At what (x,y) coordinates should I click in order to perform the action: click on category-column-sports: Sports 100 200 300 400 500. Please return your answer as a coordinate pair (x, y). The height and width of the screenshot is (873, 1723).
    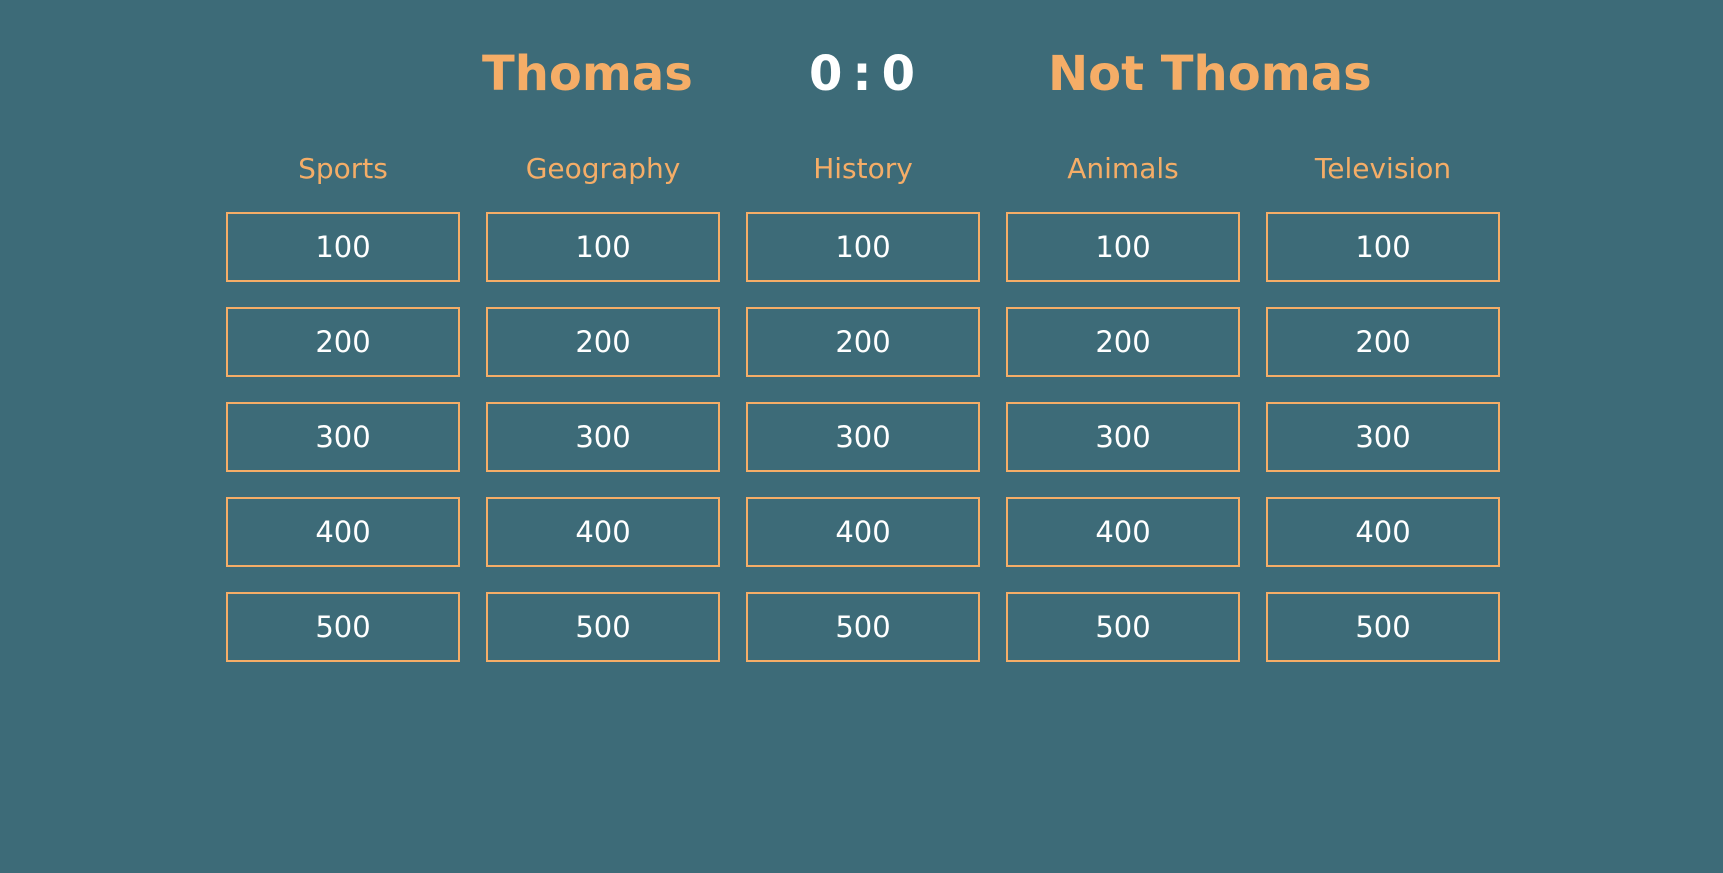
    Looking at the image, I should click on (343, 416).